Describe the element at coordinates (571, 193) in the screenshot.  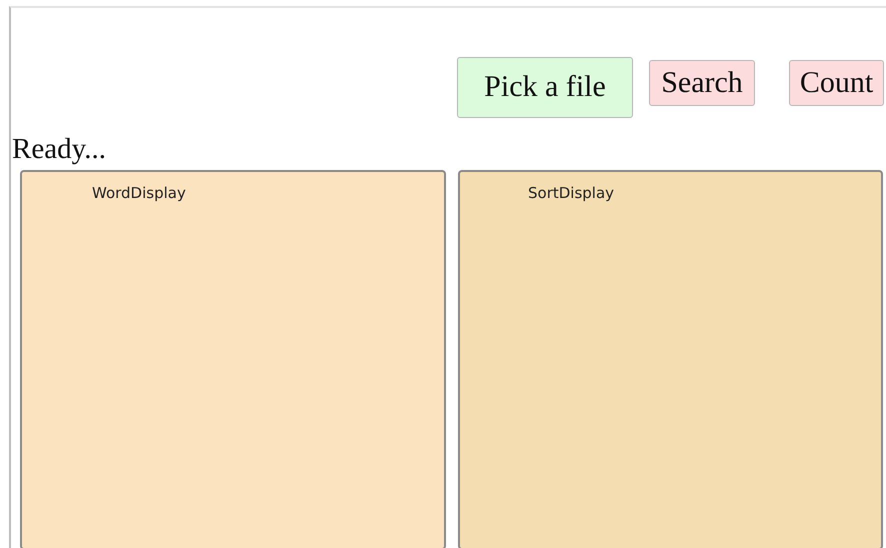
I see `panel-label: SortDisplay` at that location.